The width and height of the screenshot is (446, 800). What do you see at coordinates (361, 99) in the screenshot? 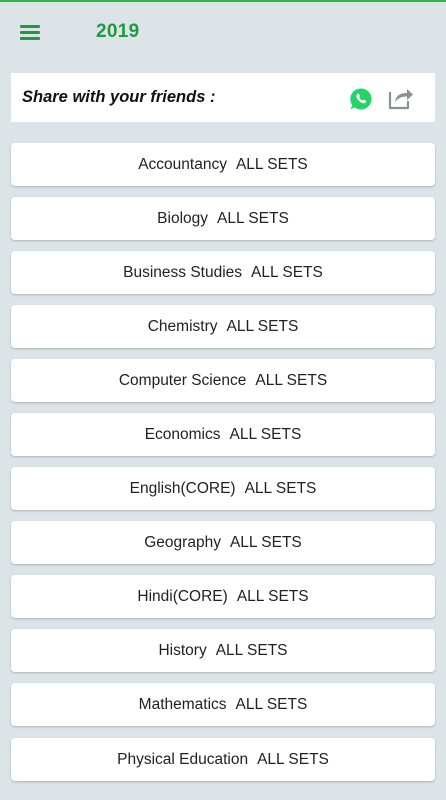
I see `whatsapp-icon` at bounding box center [361, 99].